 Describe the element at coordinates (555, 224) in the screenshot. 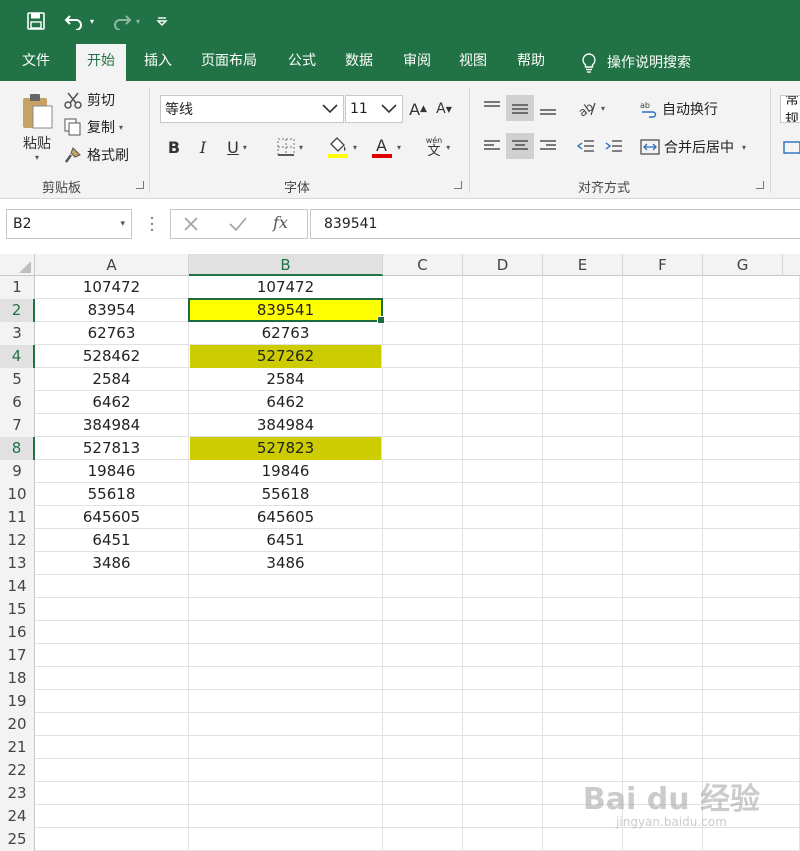

I see `formula-input: 839541` at that location.